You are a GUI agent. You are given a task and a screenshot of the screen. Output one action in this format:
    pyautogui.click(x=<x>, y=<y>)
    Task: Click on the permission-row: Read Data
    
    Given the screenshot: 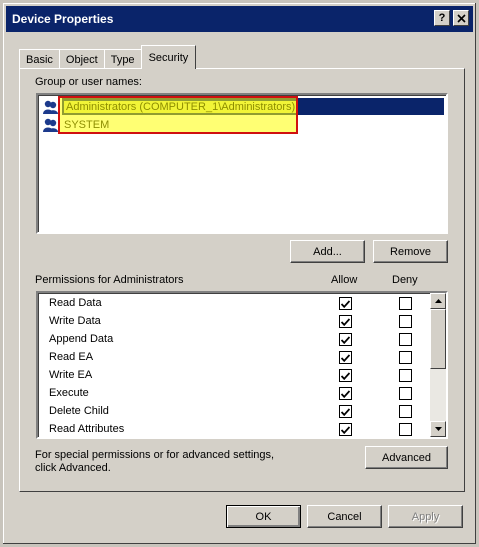 What is the action you would take?
    pyautogui.click(x=233, y=303)
    